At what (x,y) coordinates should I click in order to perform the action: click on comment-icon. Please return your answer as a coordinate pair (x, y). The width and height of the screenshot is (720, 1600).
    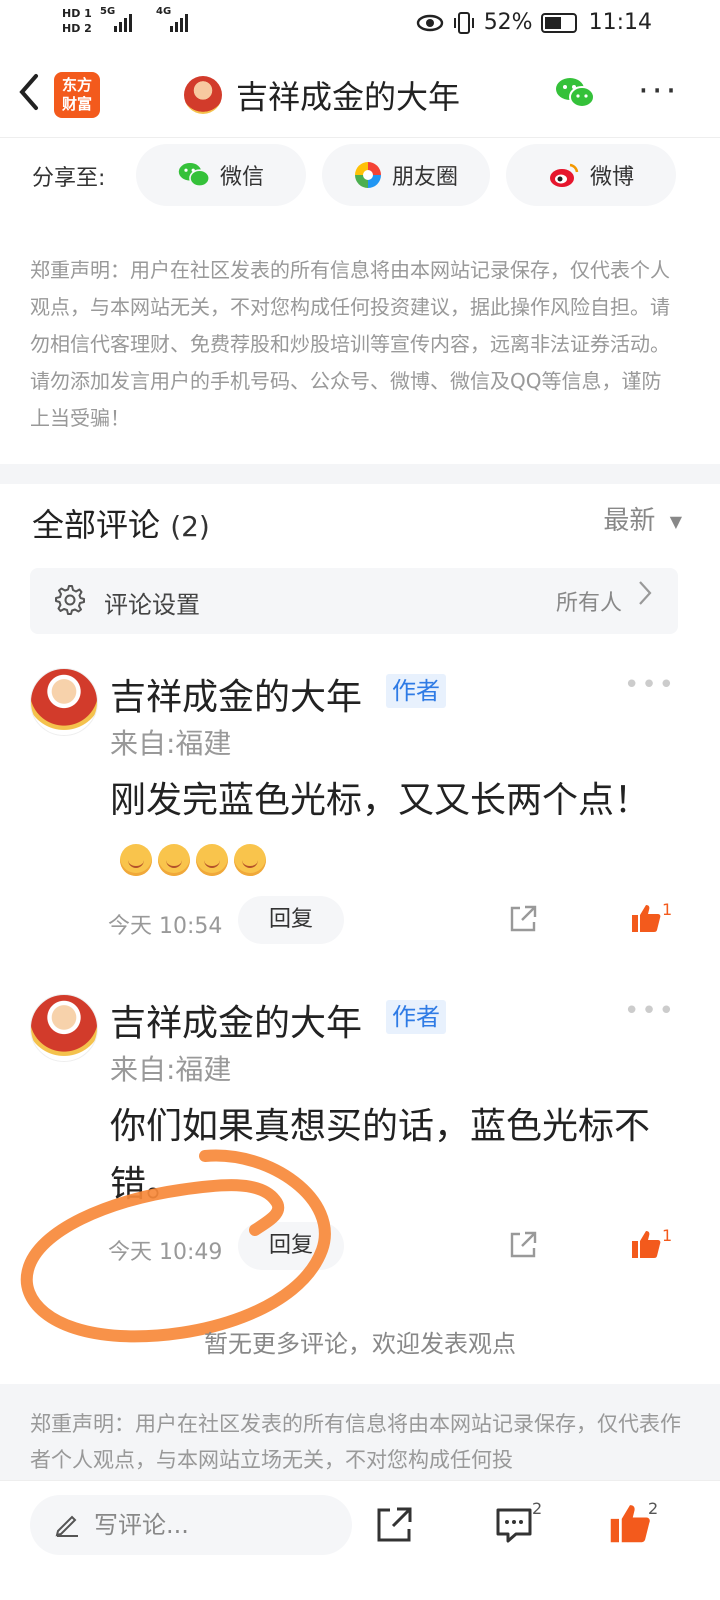
    Looking at the image, I should click on (514, 1525).